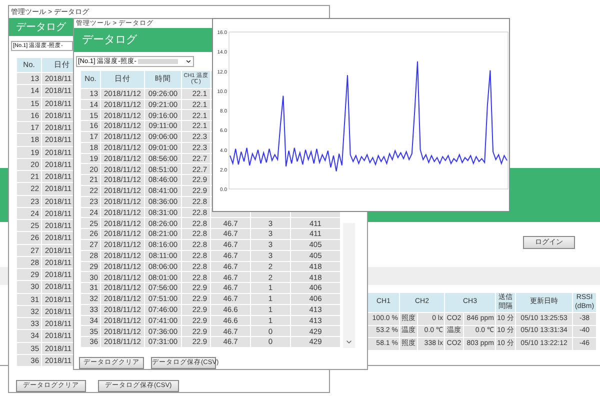  I want to click on redacted-block, so click(158, 61).